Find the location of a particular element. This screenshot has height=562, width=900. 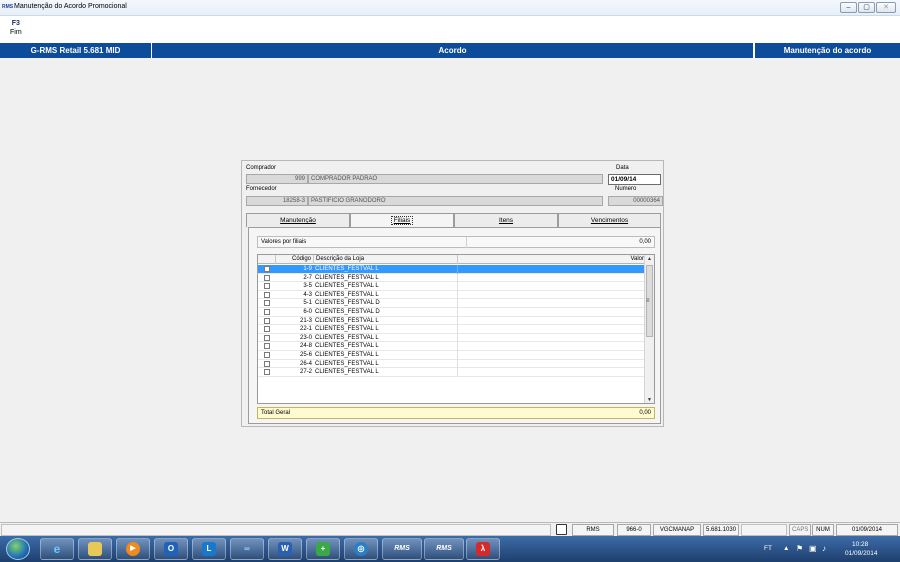

tab-itens: Itens is located at coordinates (506, 220).